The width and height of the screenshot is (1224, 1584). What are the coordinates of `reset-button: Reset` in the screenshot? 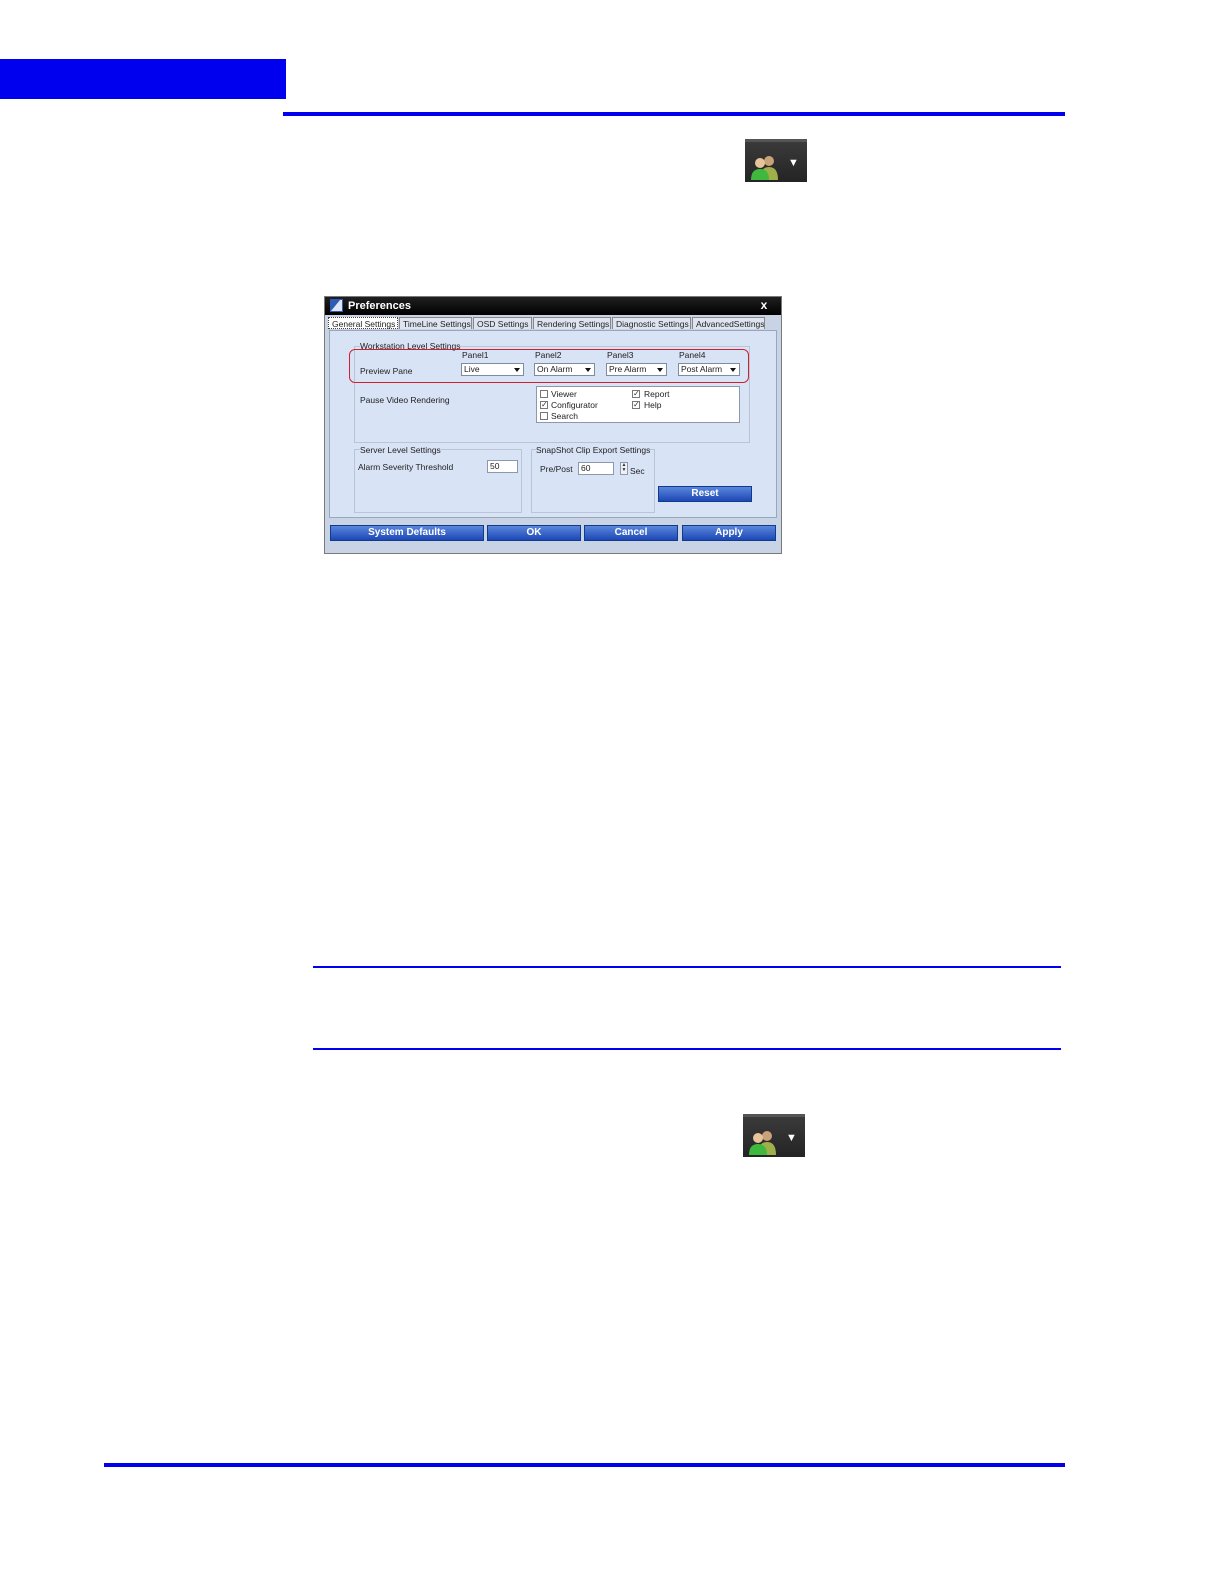 It's located at (705, 494).